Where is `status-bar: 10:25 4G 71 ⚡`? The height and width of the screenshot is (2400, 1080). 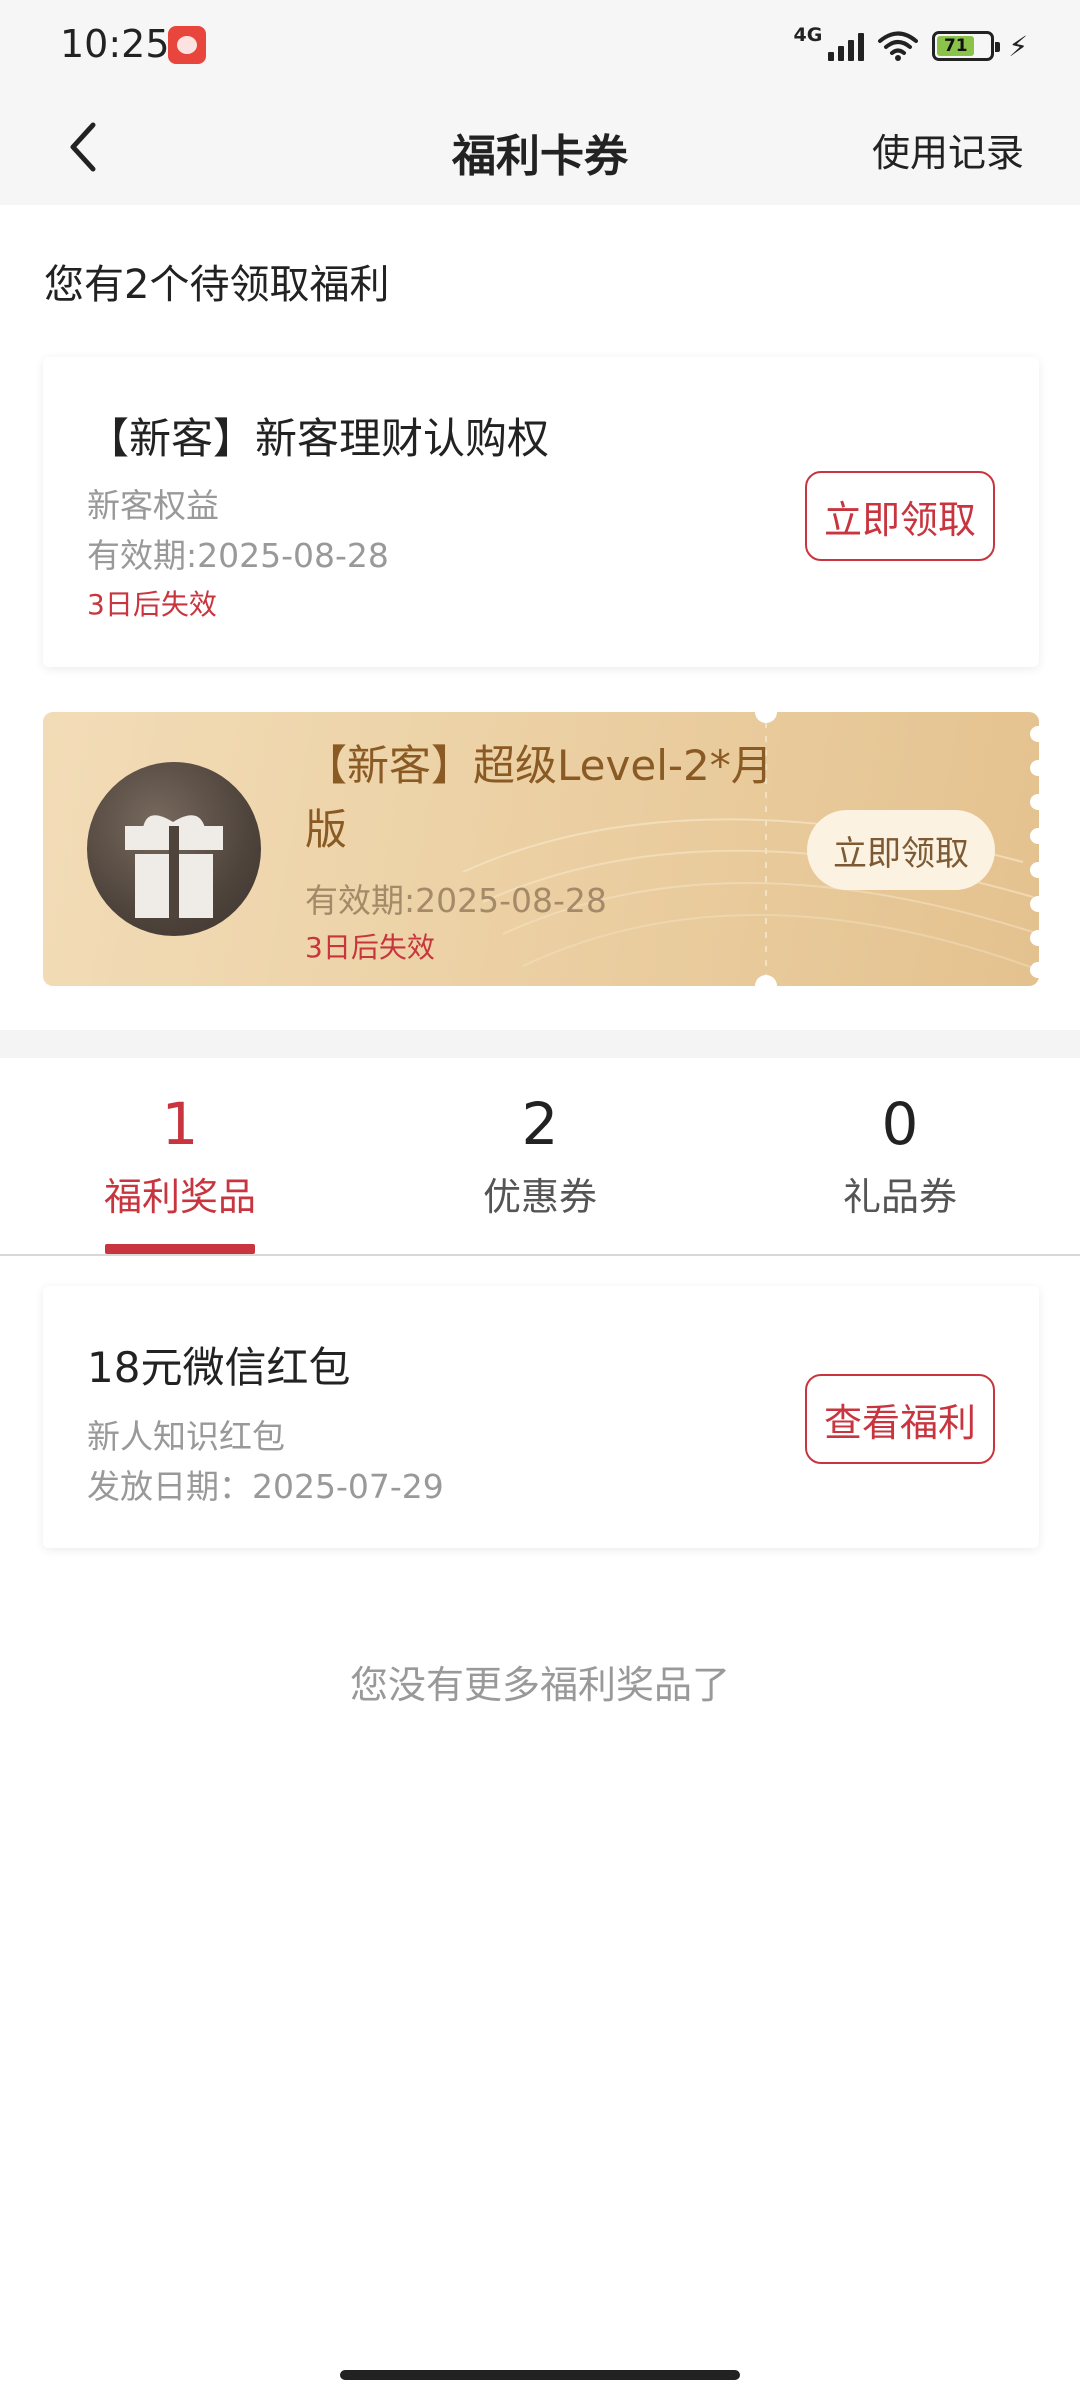 status-bar: 10:25 4G 71 ⚡ is located at coordinates (540, 46).